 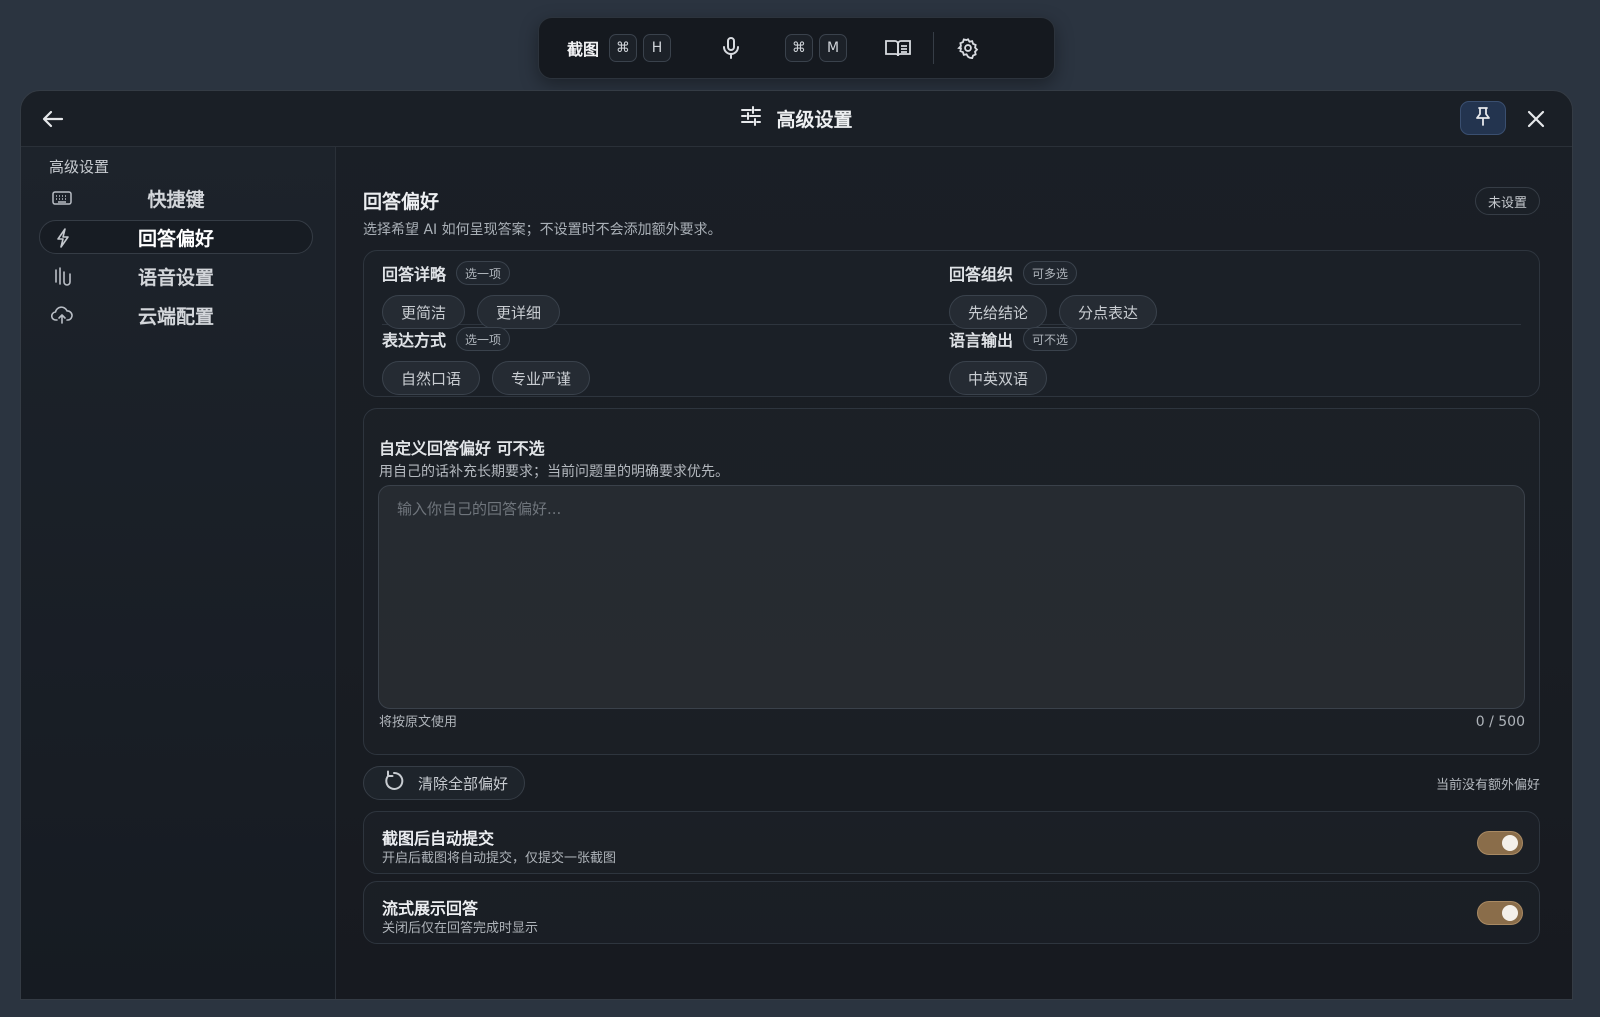 I want to click on pin-icon, so click(x=1483, y=118).